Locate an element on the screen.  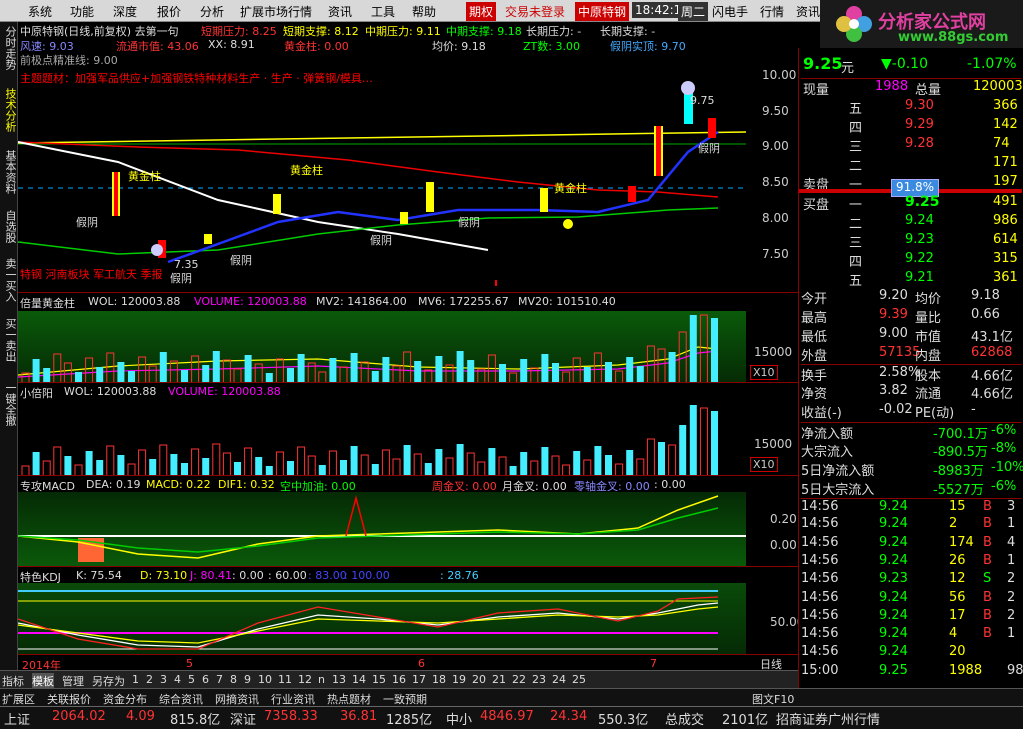
vol2-wol: WOL: 120003.88 is located at coordinates (110, 391).